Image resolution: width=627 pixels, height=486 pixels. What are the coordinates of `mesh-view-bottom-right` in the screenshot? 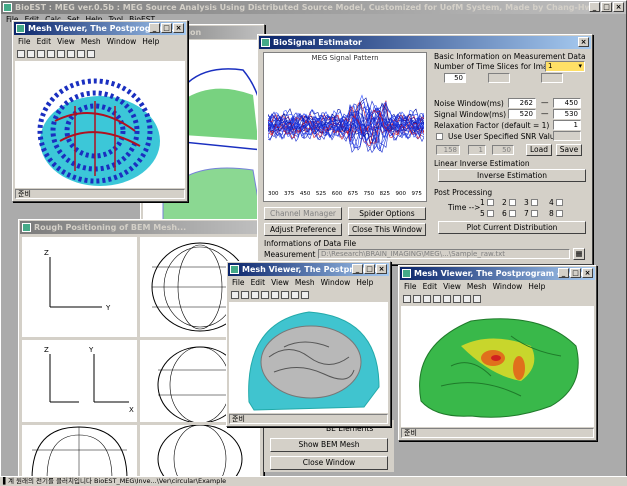 It's located at (200, 452).